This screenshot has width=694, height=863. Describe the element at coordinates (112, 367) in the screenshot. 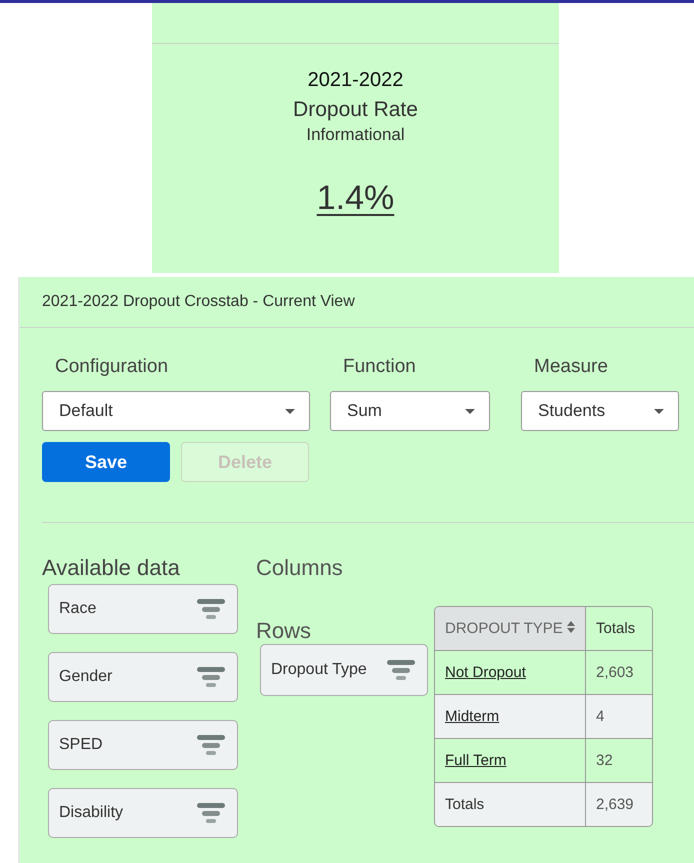

I see `select-label: Configuration` at that location.